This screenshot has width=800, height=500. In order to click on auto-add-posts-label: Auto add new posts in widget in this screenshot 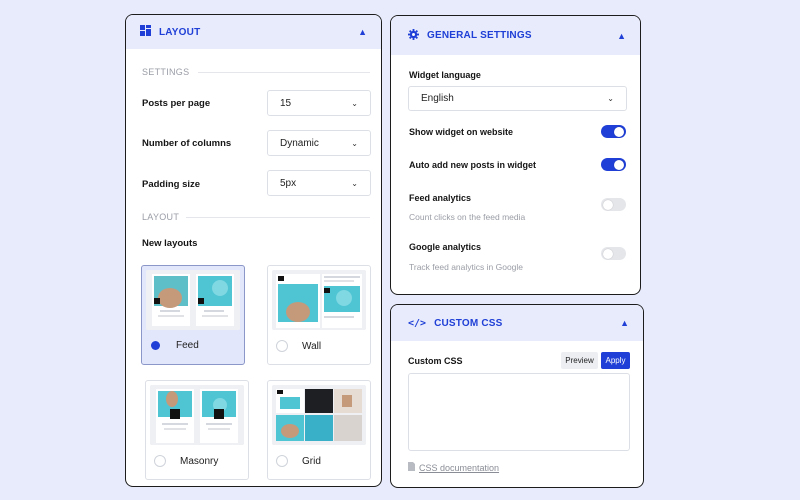, I will do `click(472, 165)`.